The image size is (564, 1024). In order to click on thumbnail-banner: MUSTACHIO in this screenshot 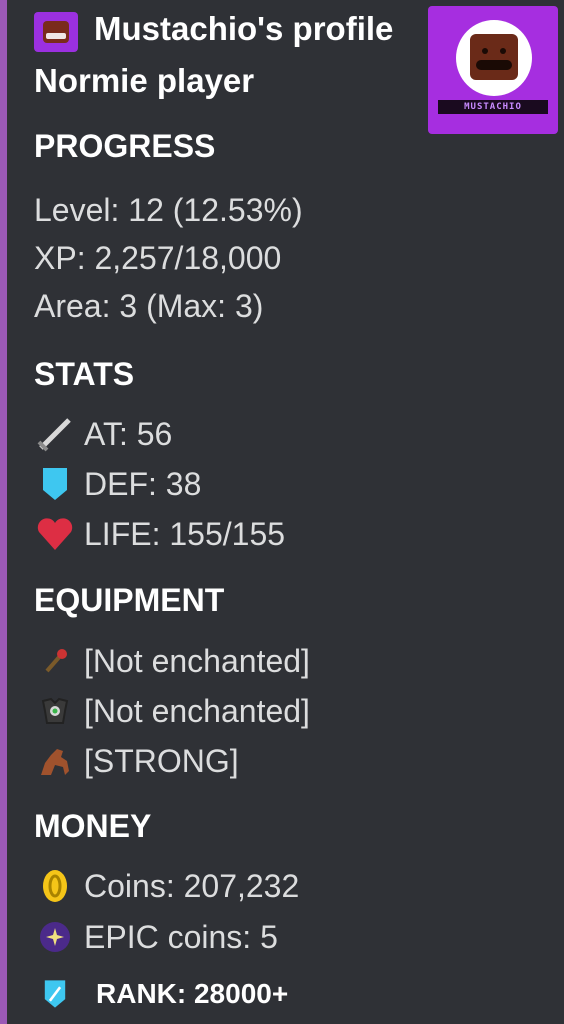, I will do `click(493, 107)`.